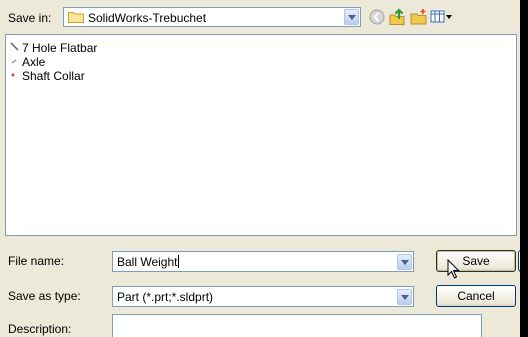  Describe the element at coordinates (297, 325) in the screenshot. I see `description-input` at that location.